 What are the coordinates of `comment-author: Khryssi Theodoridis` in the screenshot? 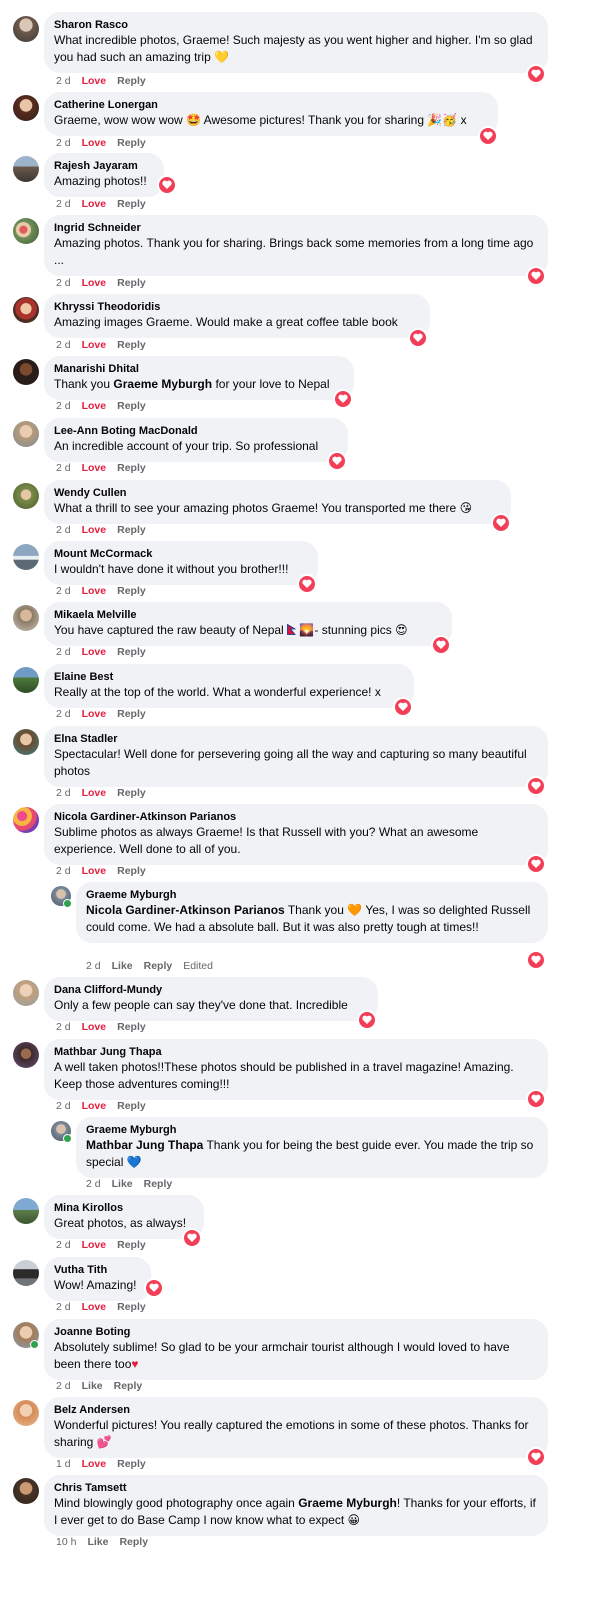 It's located at (237, 307).